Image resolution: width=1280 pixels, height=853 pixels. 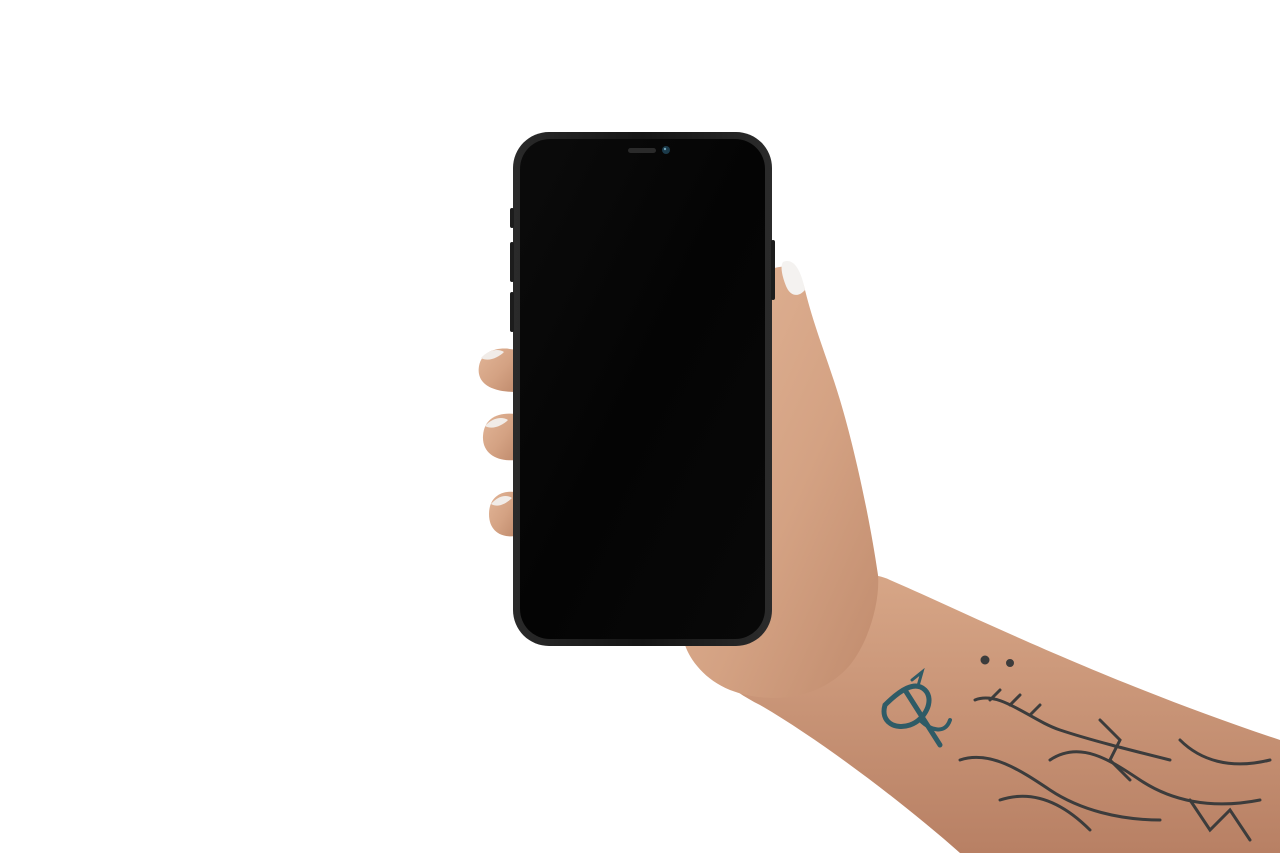 What do you see at coordinates (642, 150) in the screenshot?
I see `speaker-grille` at bounding box center [642, 150].